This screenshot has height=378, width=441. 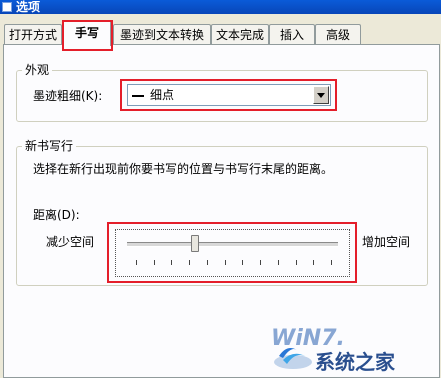 What do you see at coordinates (7, 7) in the screenshot?
I see `window-icon` at bounding box center [7, 7].